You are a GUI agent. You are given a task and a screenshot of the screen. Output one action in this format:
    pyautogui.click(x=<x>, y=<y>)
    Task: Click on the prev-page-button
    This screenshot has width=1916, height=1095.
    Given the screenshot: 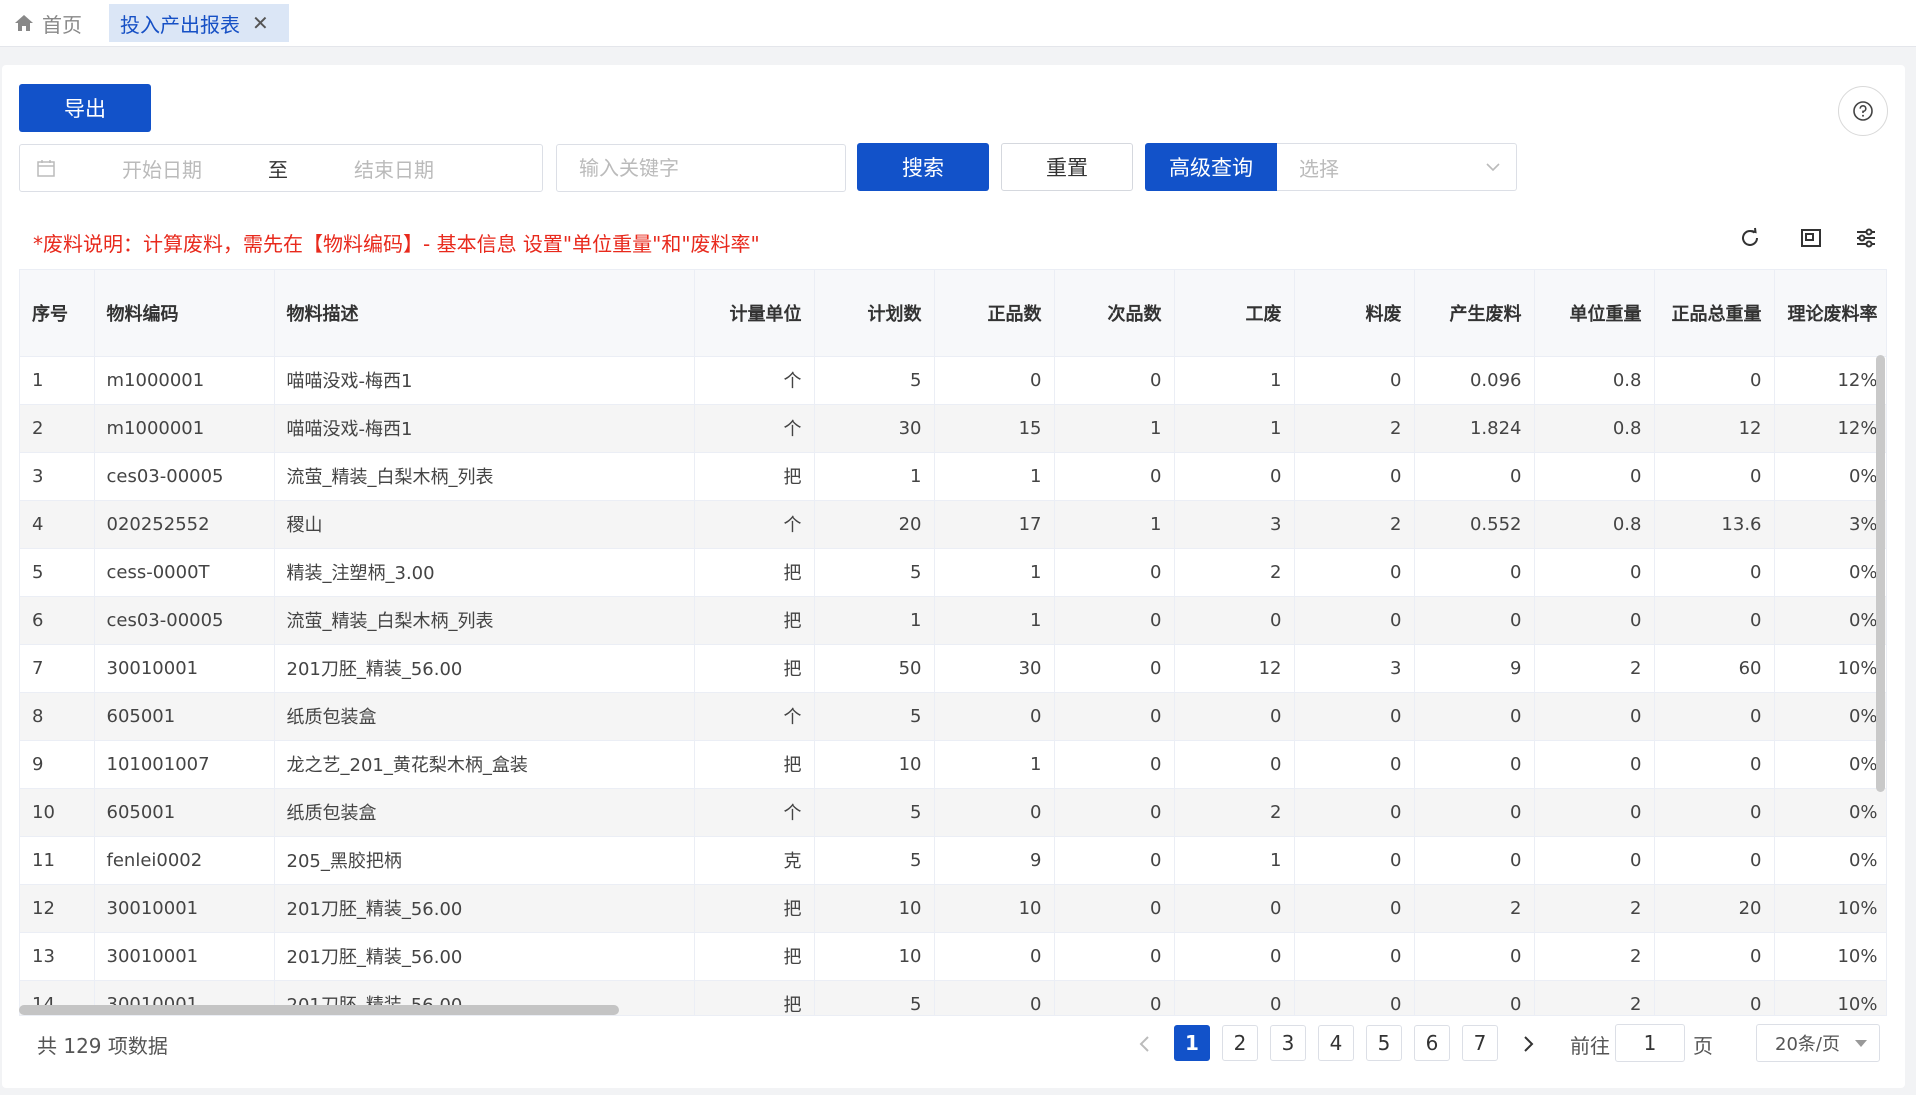 What is the action you would take?
    pyautogui.click(x=1145, y=1044)
    